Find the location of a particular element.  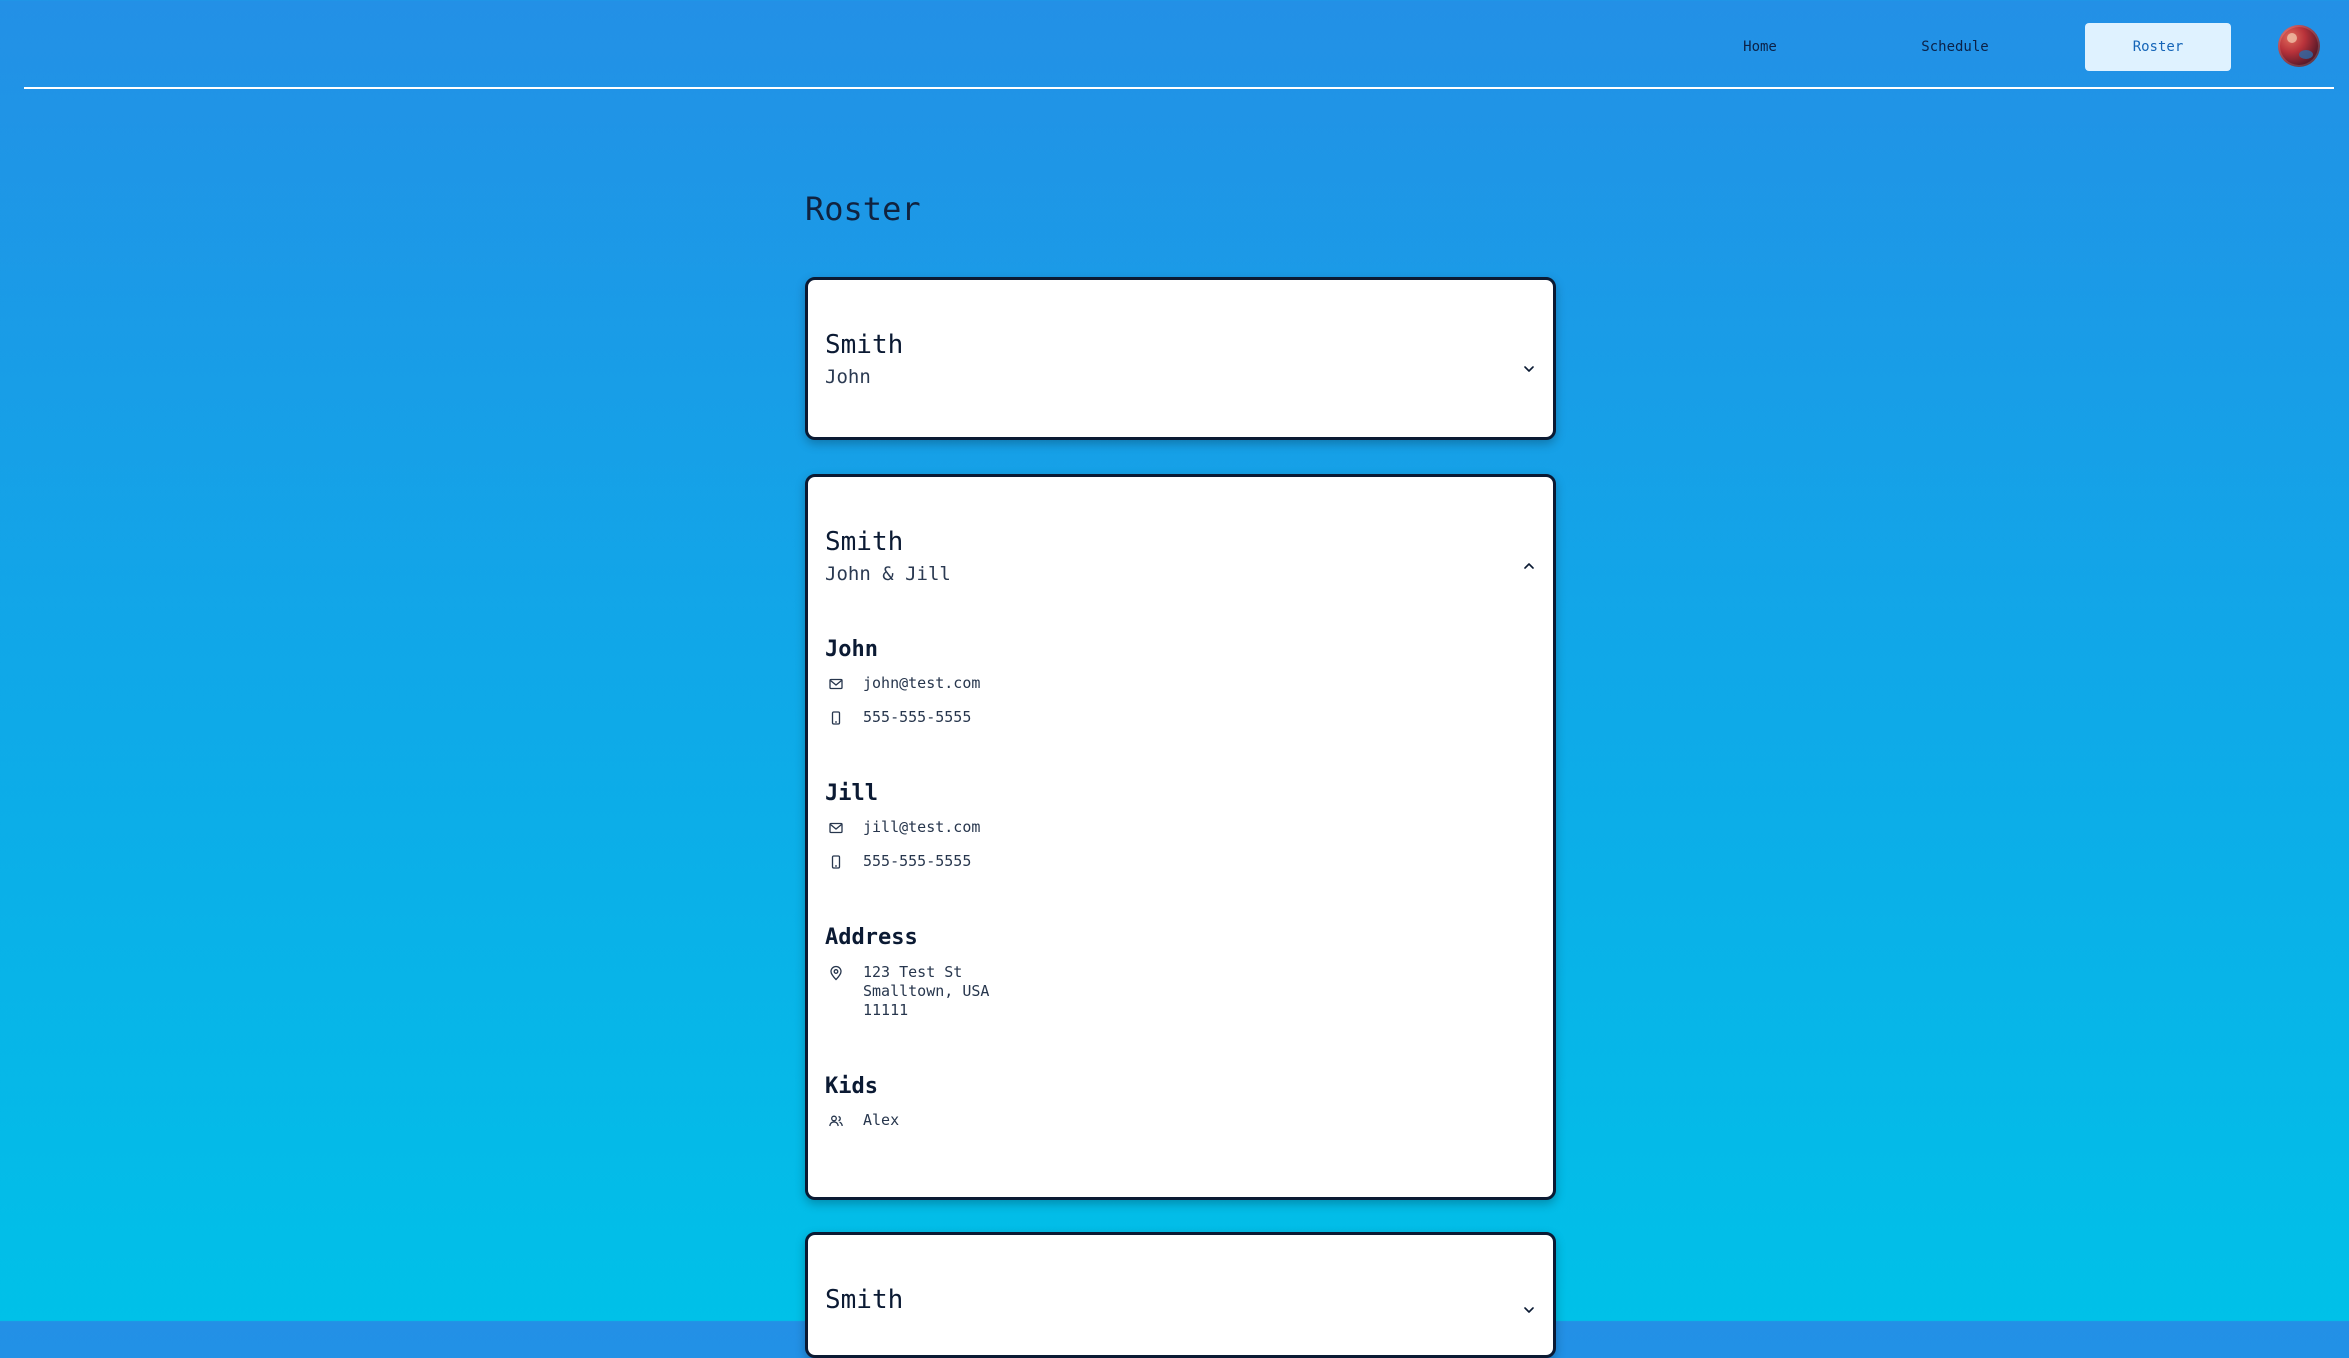

top-navigation-bar: Home Schedule Roster is located at coordinates (1174, 44).